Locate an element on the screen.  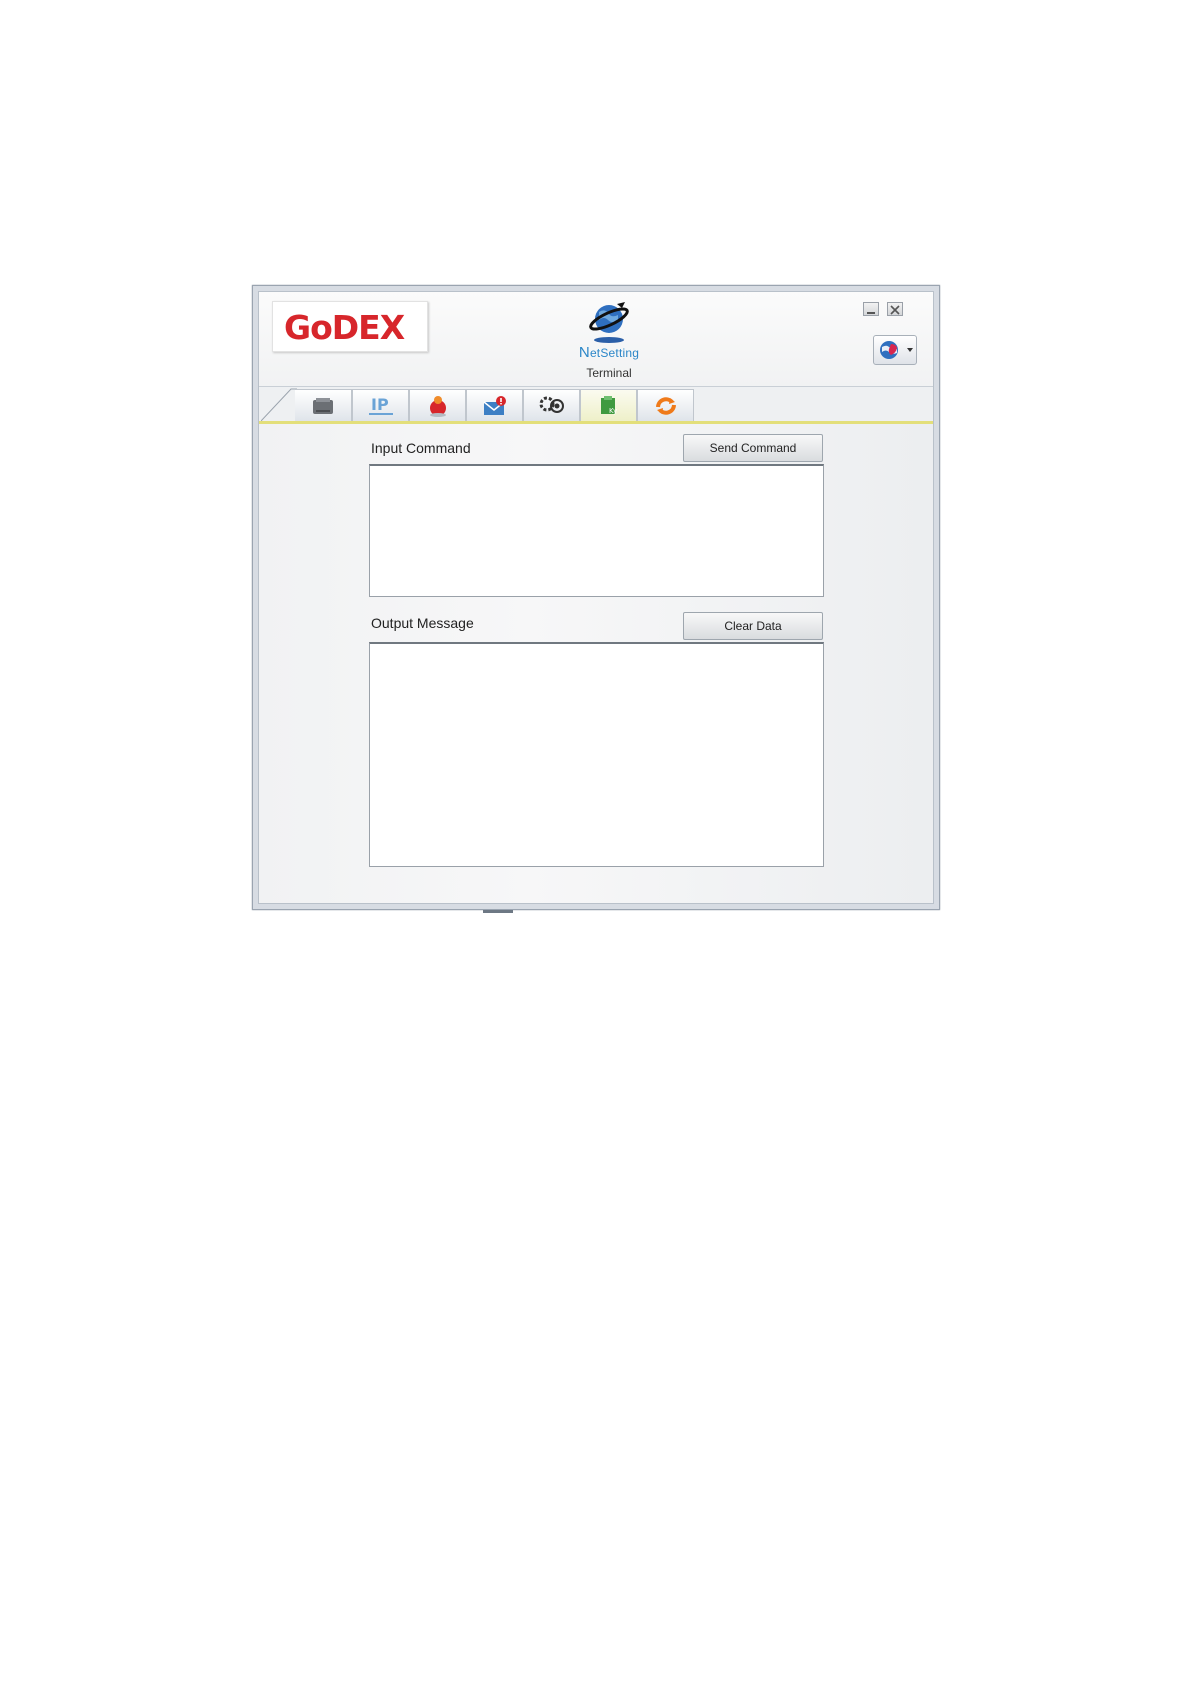
tab-mail-alert is located at coordinates (494, 405).